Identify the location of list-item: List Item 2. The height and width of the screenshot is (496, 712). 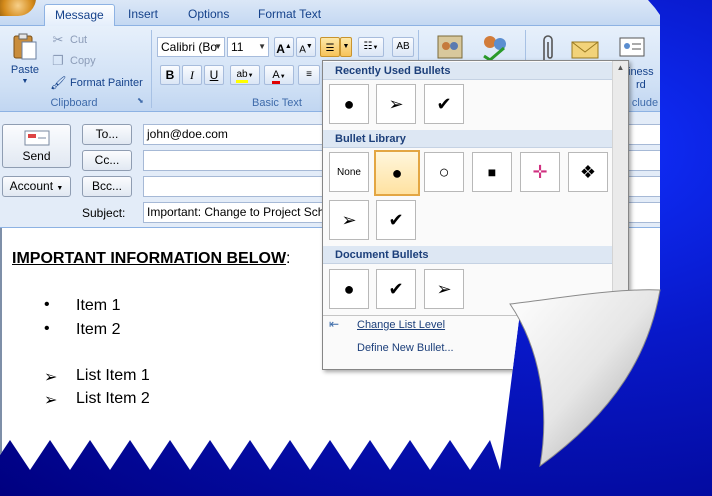
(113, 398).